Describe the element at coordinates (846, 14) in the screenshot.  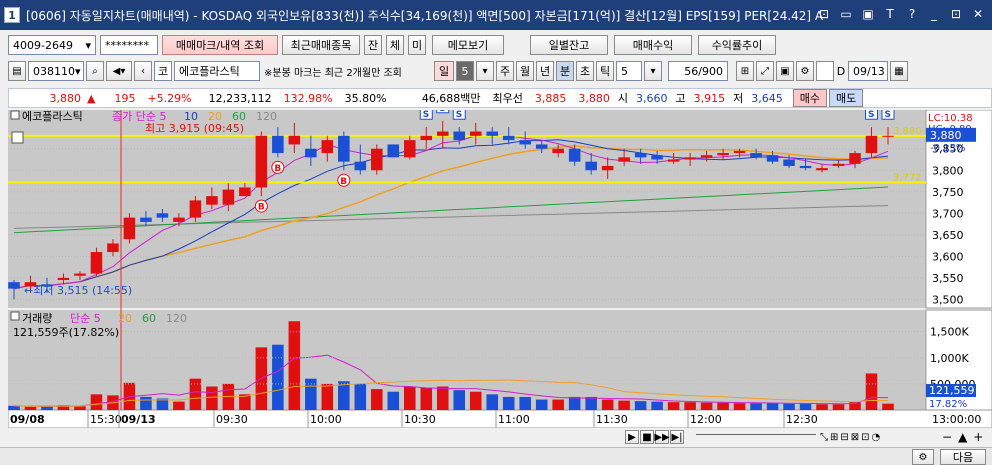
I see `window-icon: ▭` at that location.